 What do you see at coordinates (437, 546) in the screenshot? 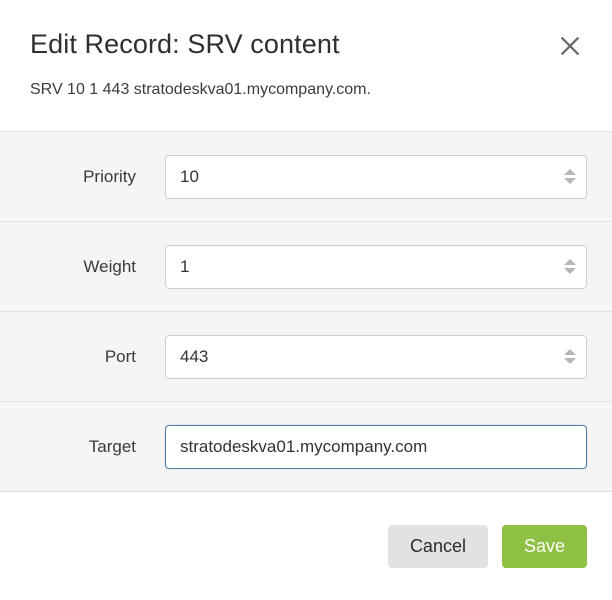
I see `cancel-button: Cancel` at bounding box center [437, 546].